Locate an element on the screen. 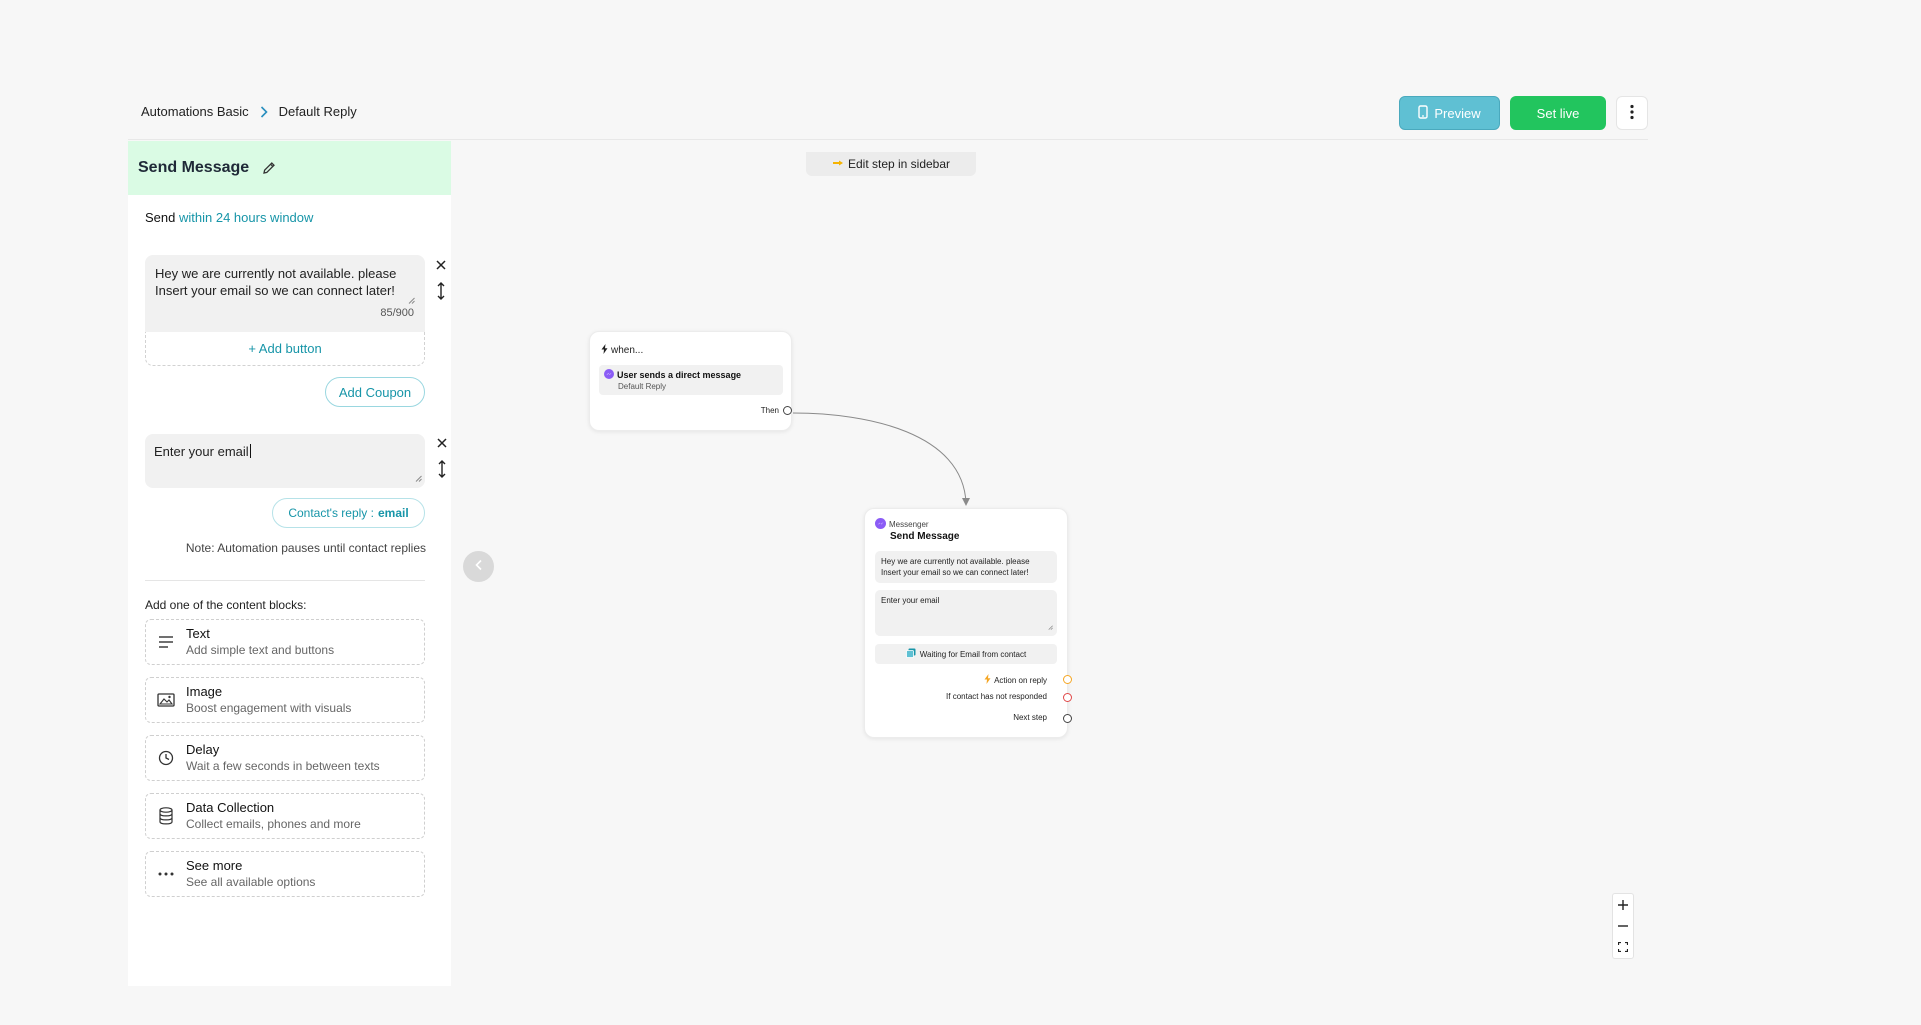 This screenshot has width=1921, height=1025. content-blocks-heading: Add one of the content blocks: is located at coordinates (226, 605).